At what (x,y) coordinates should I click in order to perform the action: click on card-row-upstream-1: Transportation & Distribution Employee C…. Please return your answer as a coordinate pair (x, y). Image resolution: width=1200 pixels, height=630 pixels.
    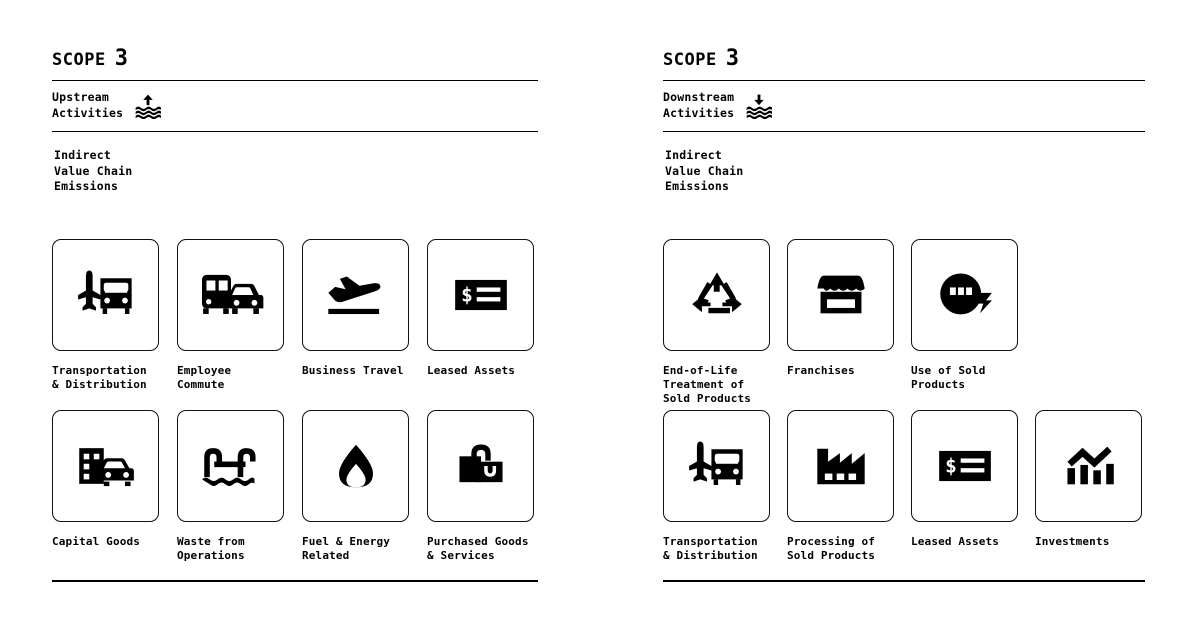
    Looking at the image, I should click on (293, 315).